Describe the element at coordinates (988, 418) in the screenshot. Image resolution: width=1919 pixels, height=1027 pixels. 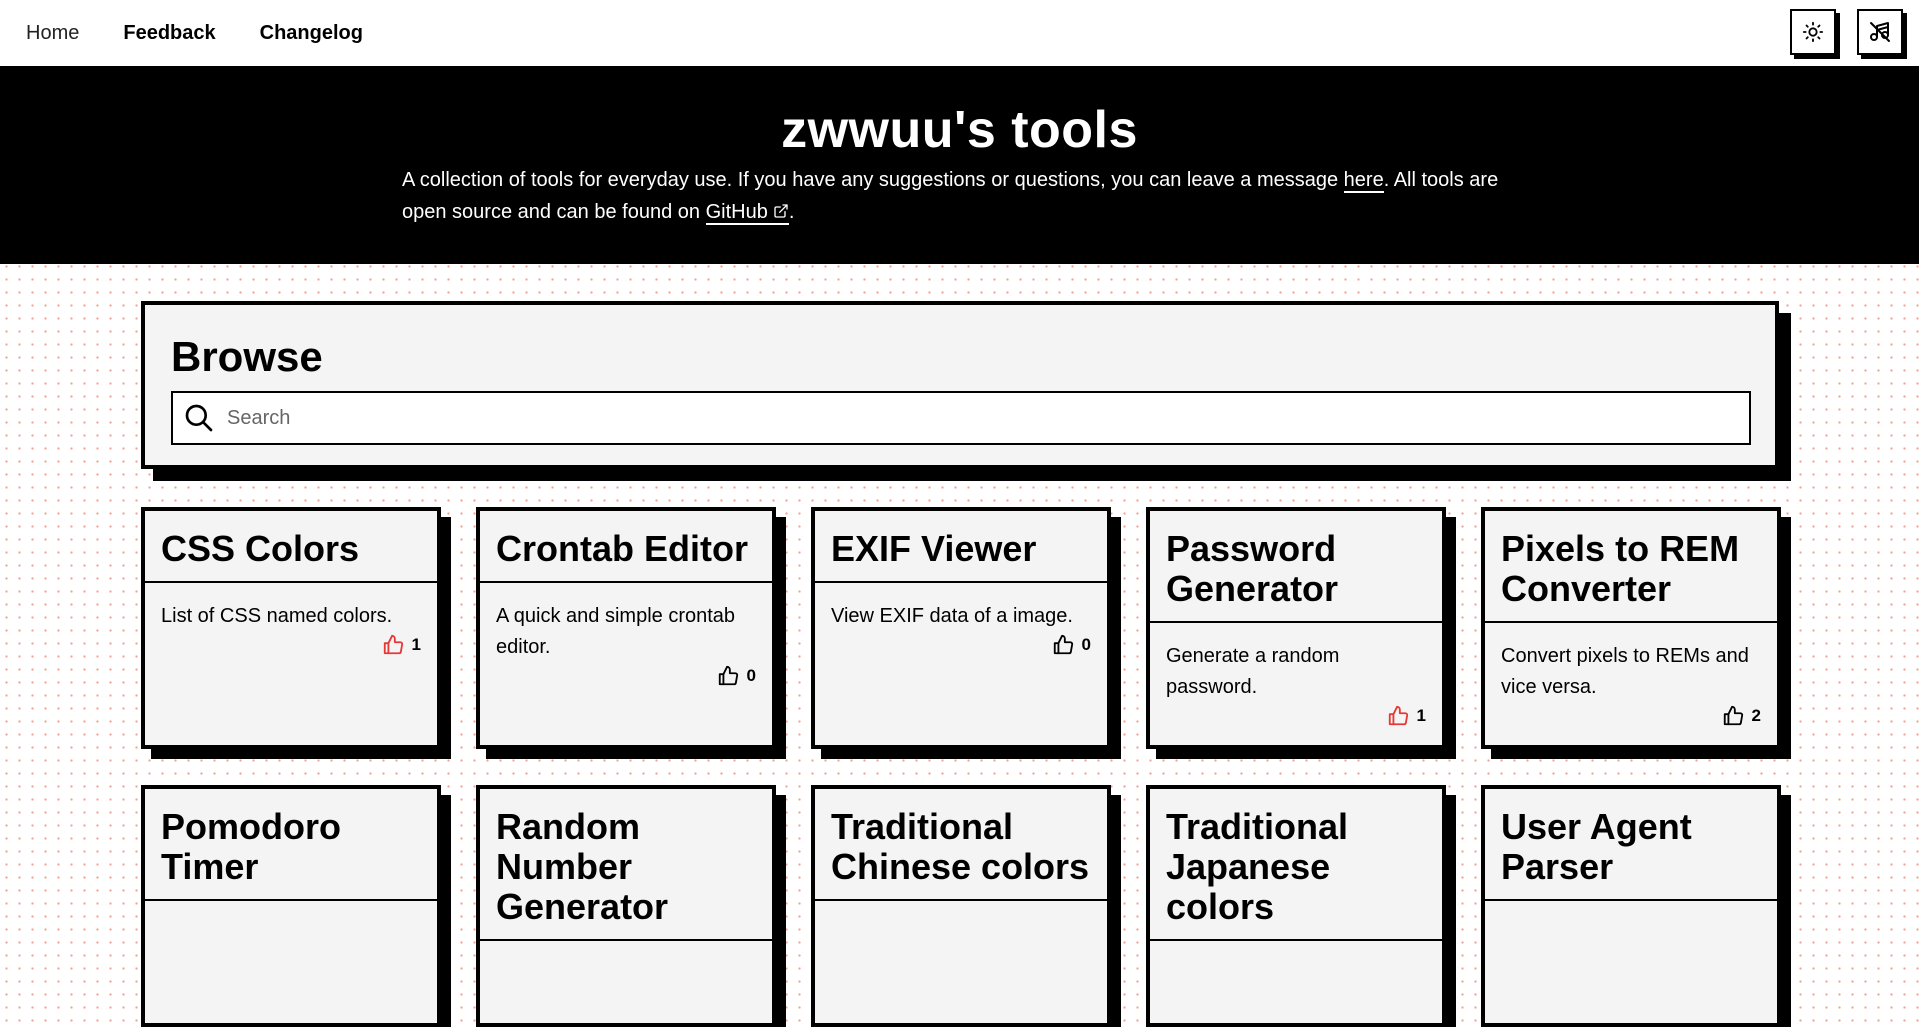
I see `search-input` at that location.